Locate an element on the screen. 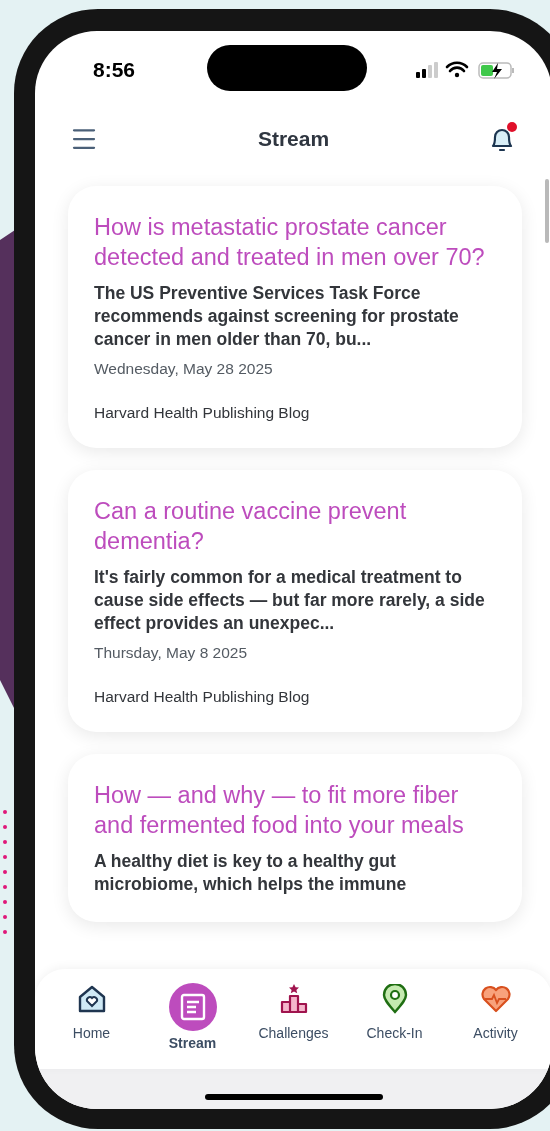  article-title: Can a routine vaccine prevent dementia? is located at coordinates (251, 526).